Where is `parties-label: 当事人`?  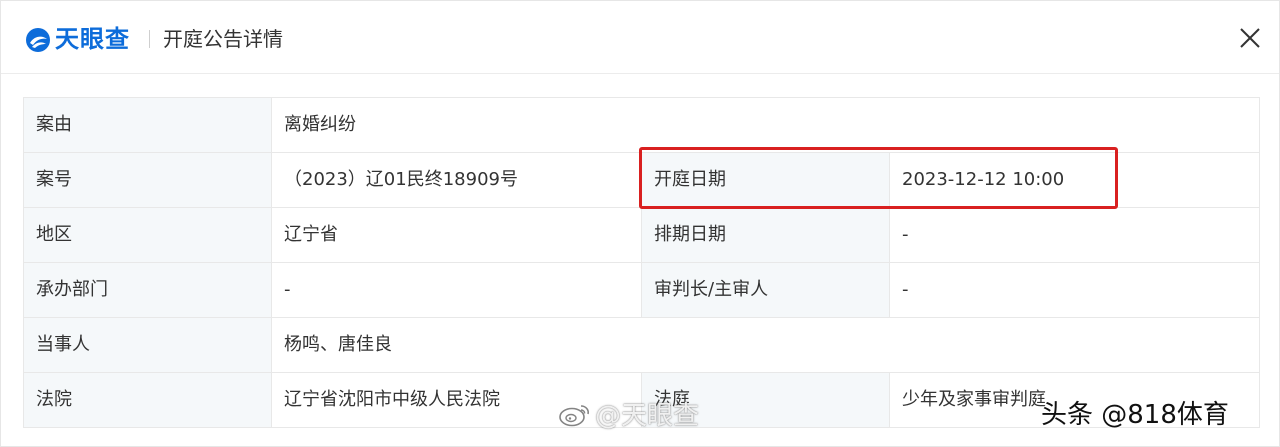 parties-label: 当事人 is located at coordinates (147, 345).